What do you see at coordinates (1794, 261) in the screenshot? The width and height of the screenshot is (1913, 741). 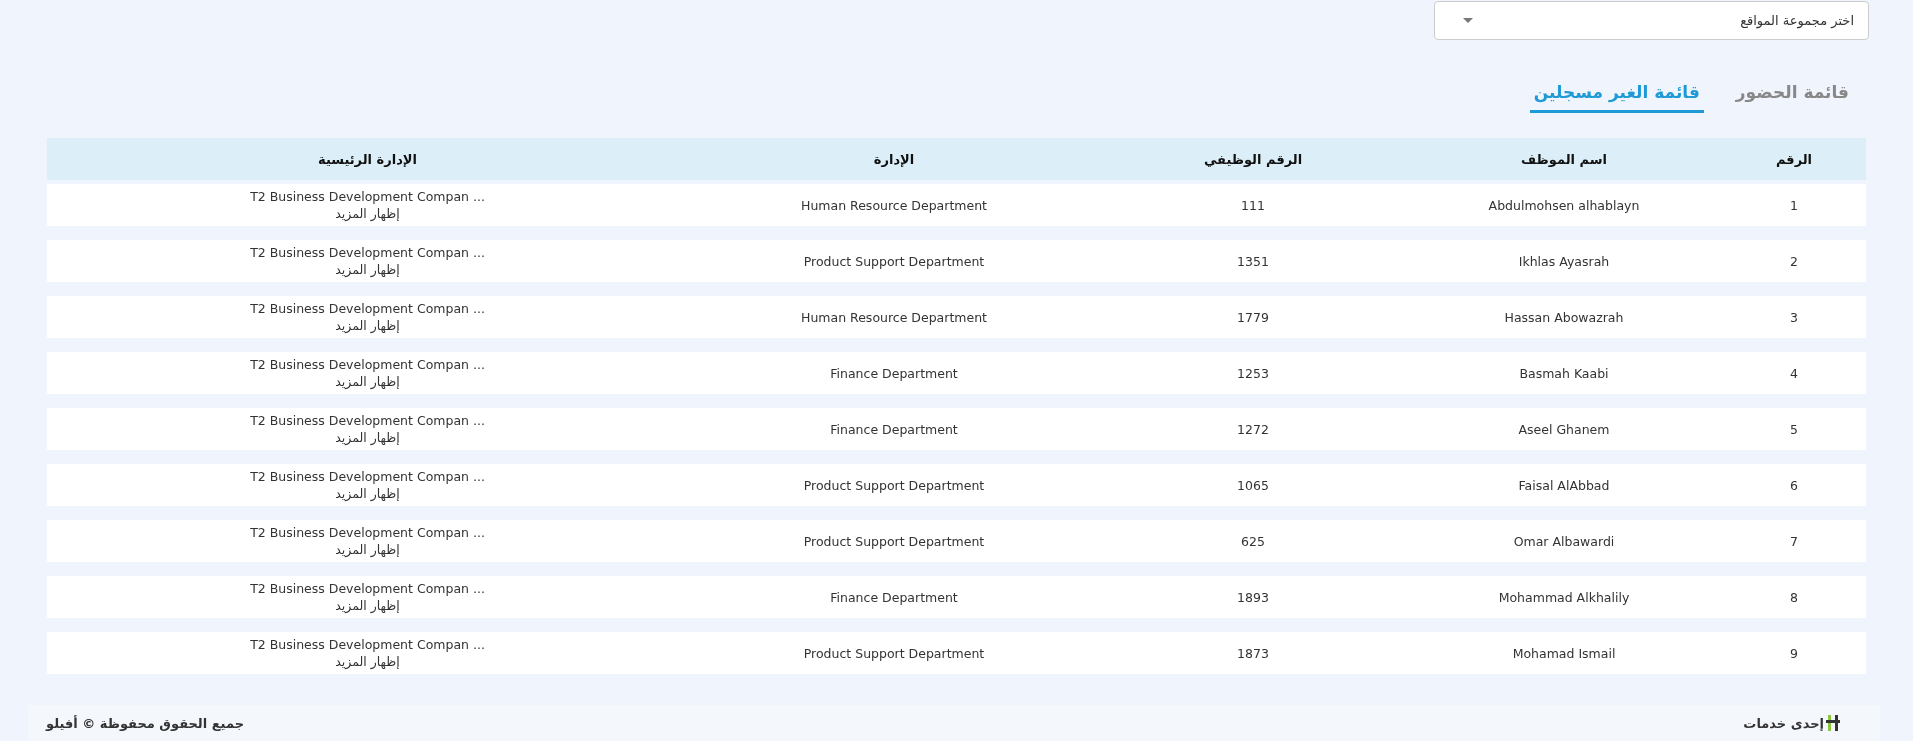 I see `table-cell: 2` at bounding box center [1794, 261].